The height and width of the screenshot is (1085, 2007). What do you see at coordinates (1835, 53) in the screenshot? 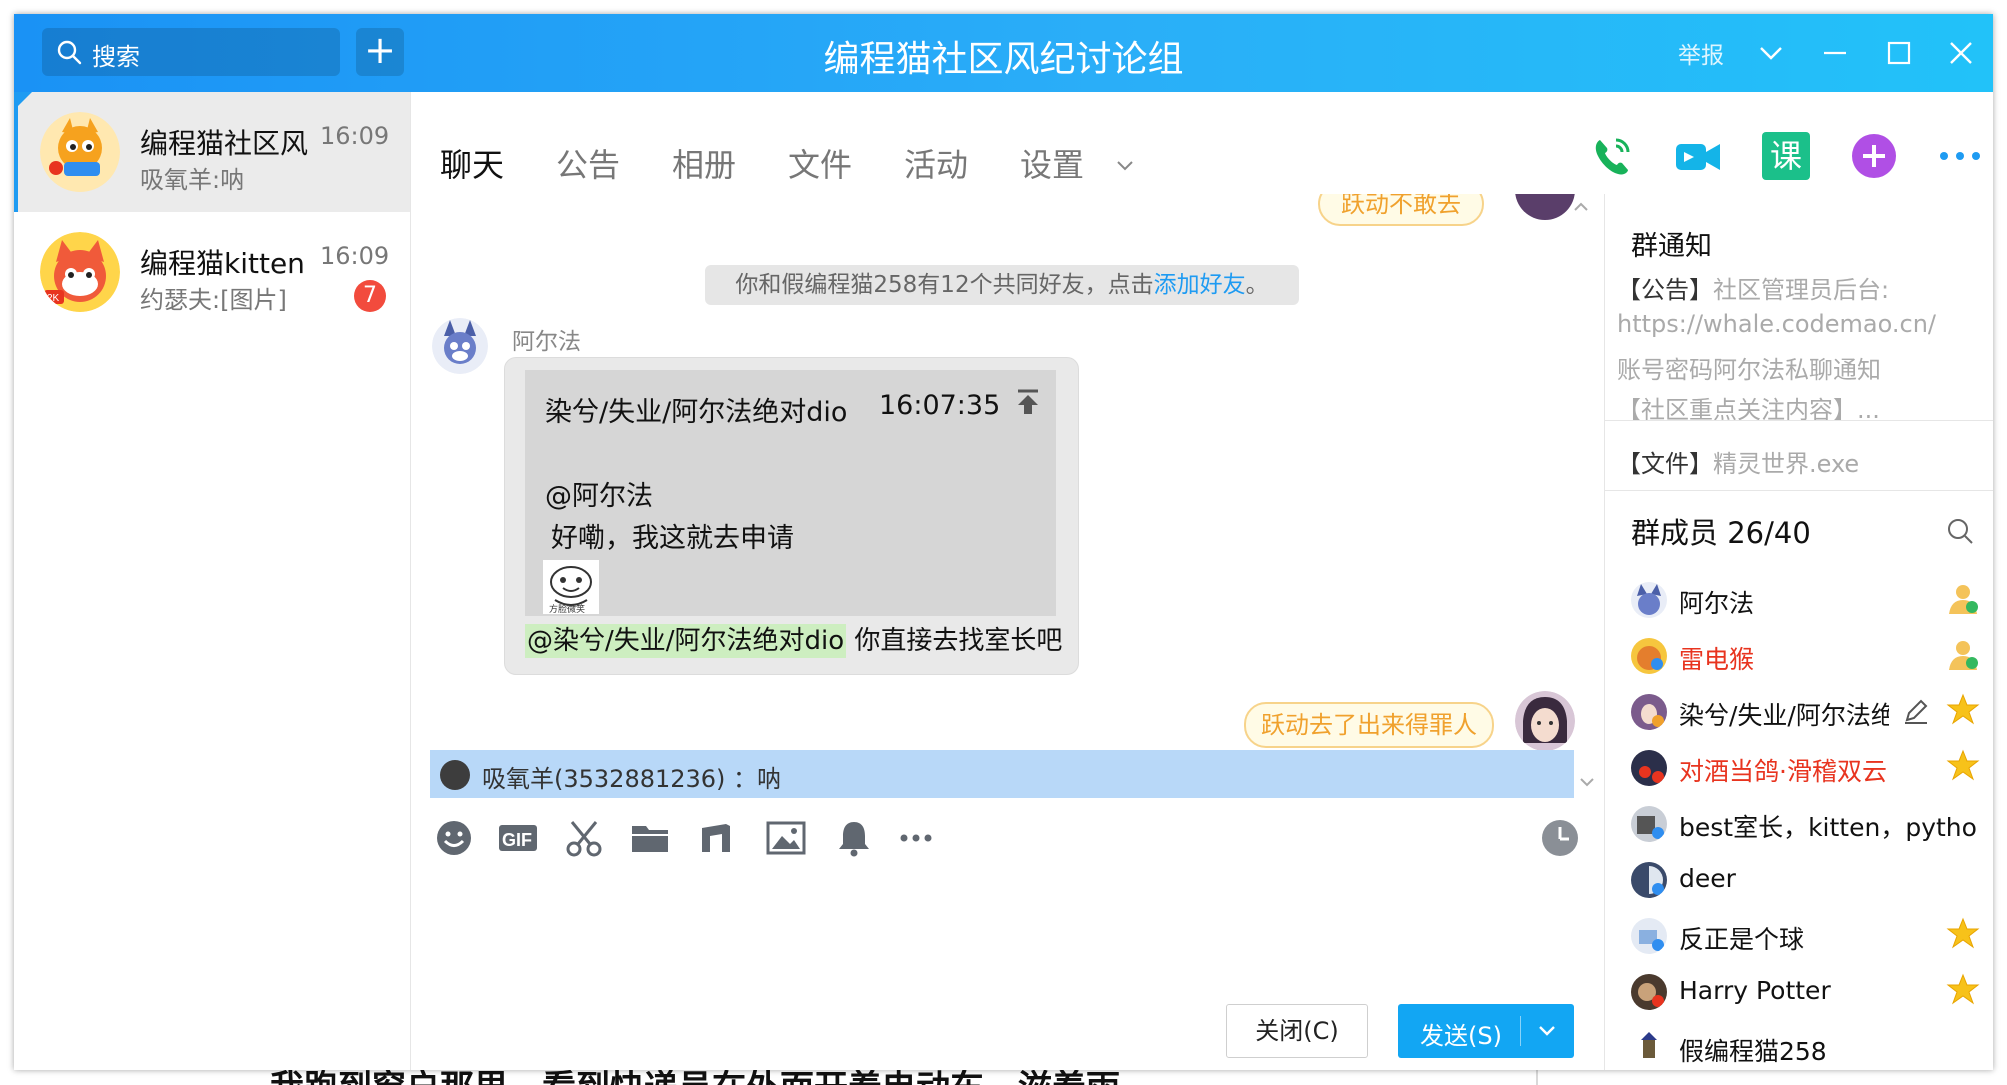
I see `minimize-icon` at bounding box center [1835, 53].